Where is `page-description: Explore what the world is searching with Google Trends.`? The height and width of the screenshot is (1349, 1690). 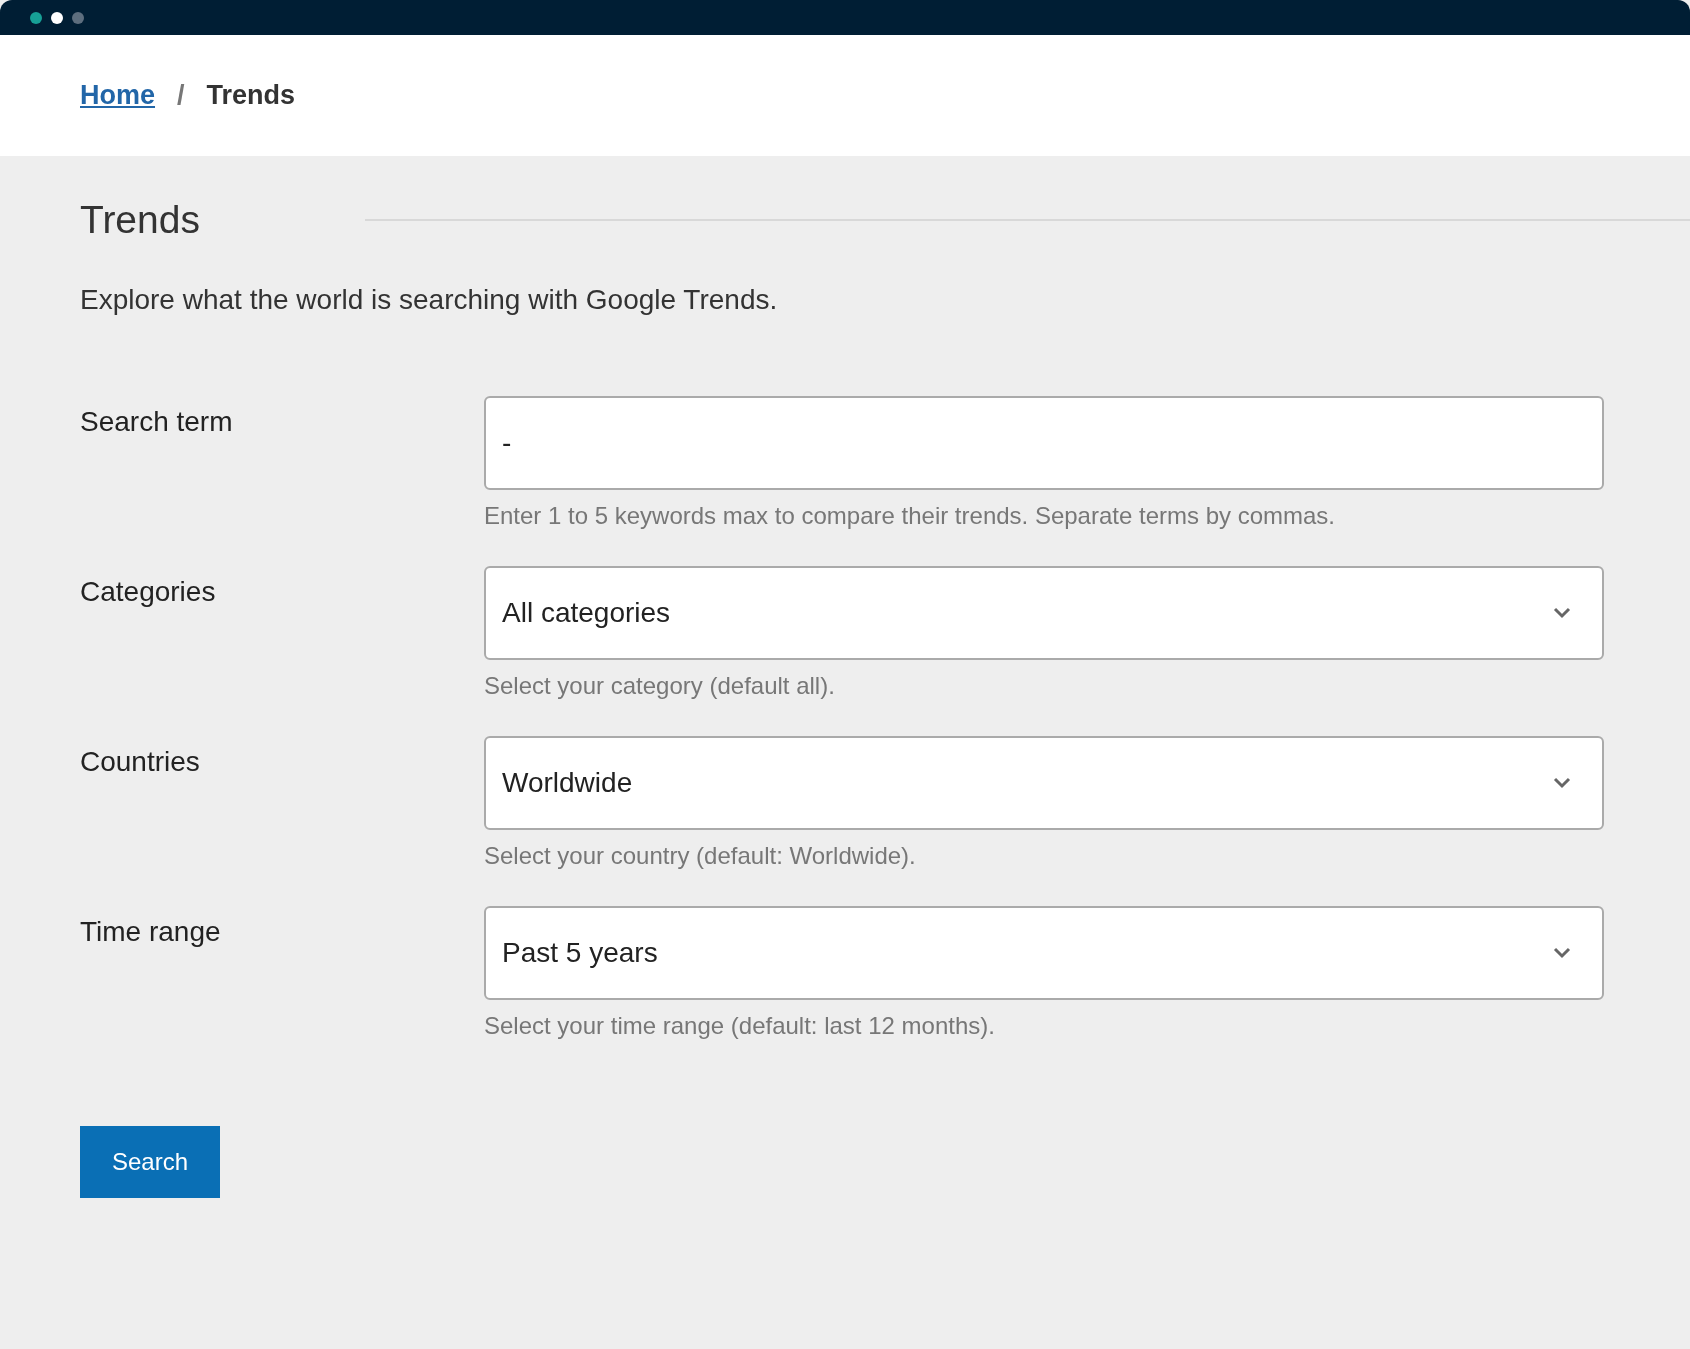 page-description: Explore what the world is searching with Google Trends. is located at coordinates (429, 300).